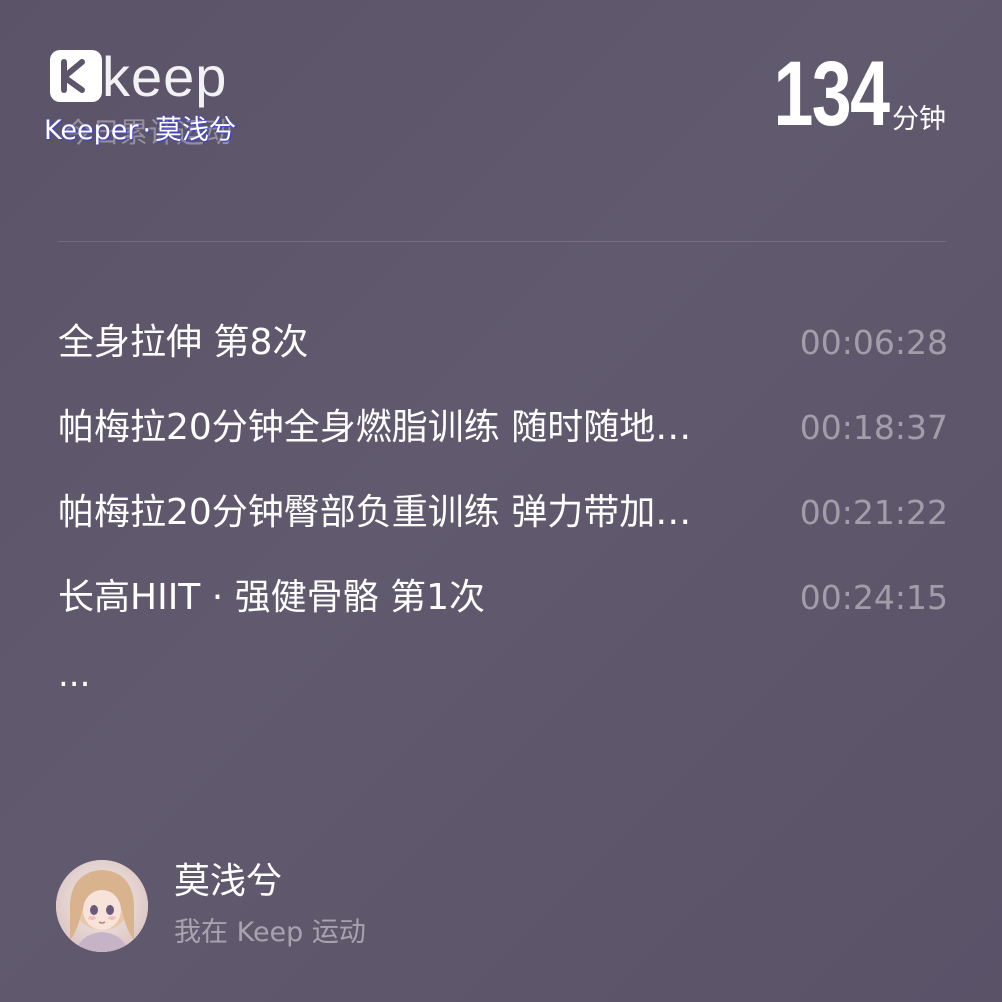  What do you see at coordinates (140, 131) in the screenshot?
I see `keeper-caption: Keeper · 莫浅兮` at bounding box center [140, 131].